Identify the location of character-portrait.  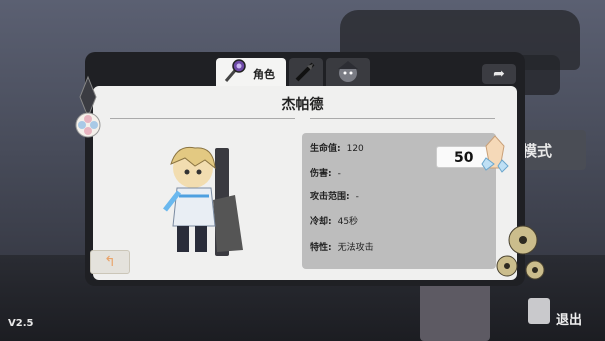
(203, 201).